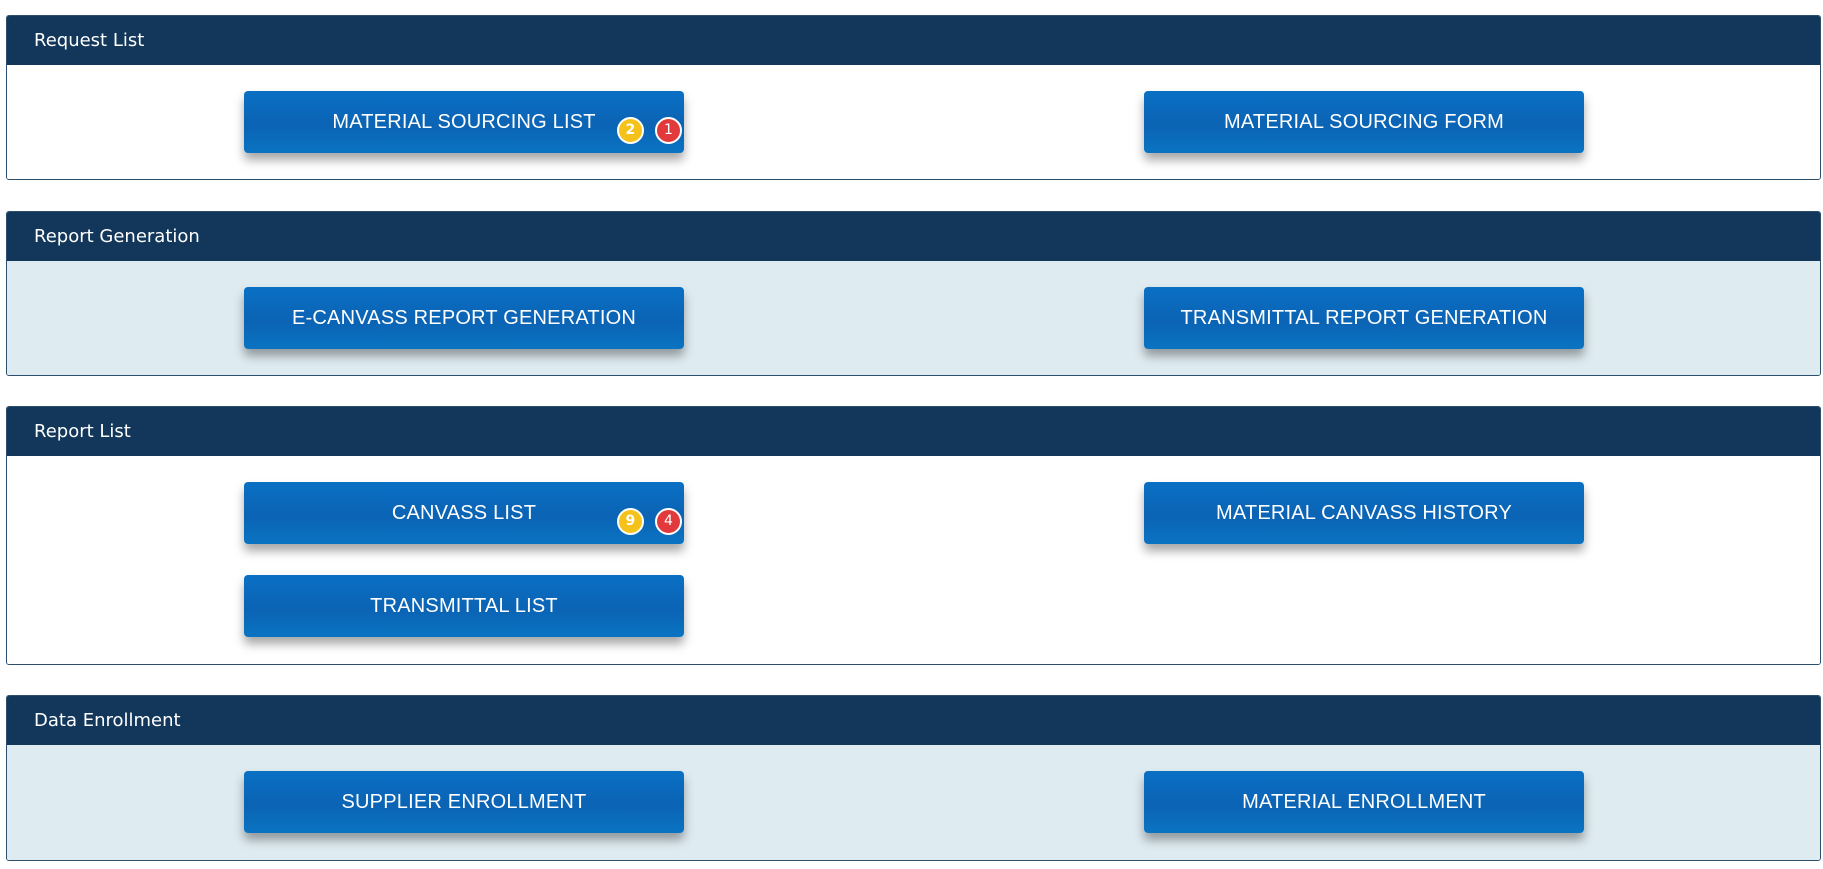 The width and height of the screenshot is (1823, 869). Describe the element at coordinates (1364, 513) in the screenshot. I see `material-canvass-history-button: MATERIAL CANVASS HISTORY` at that location.